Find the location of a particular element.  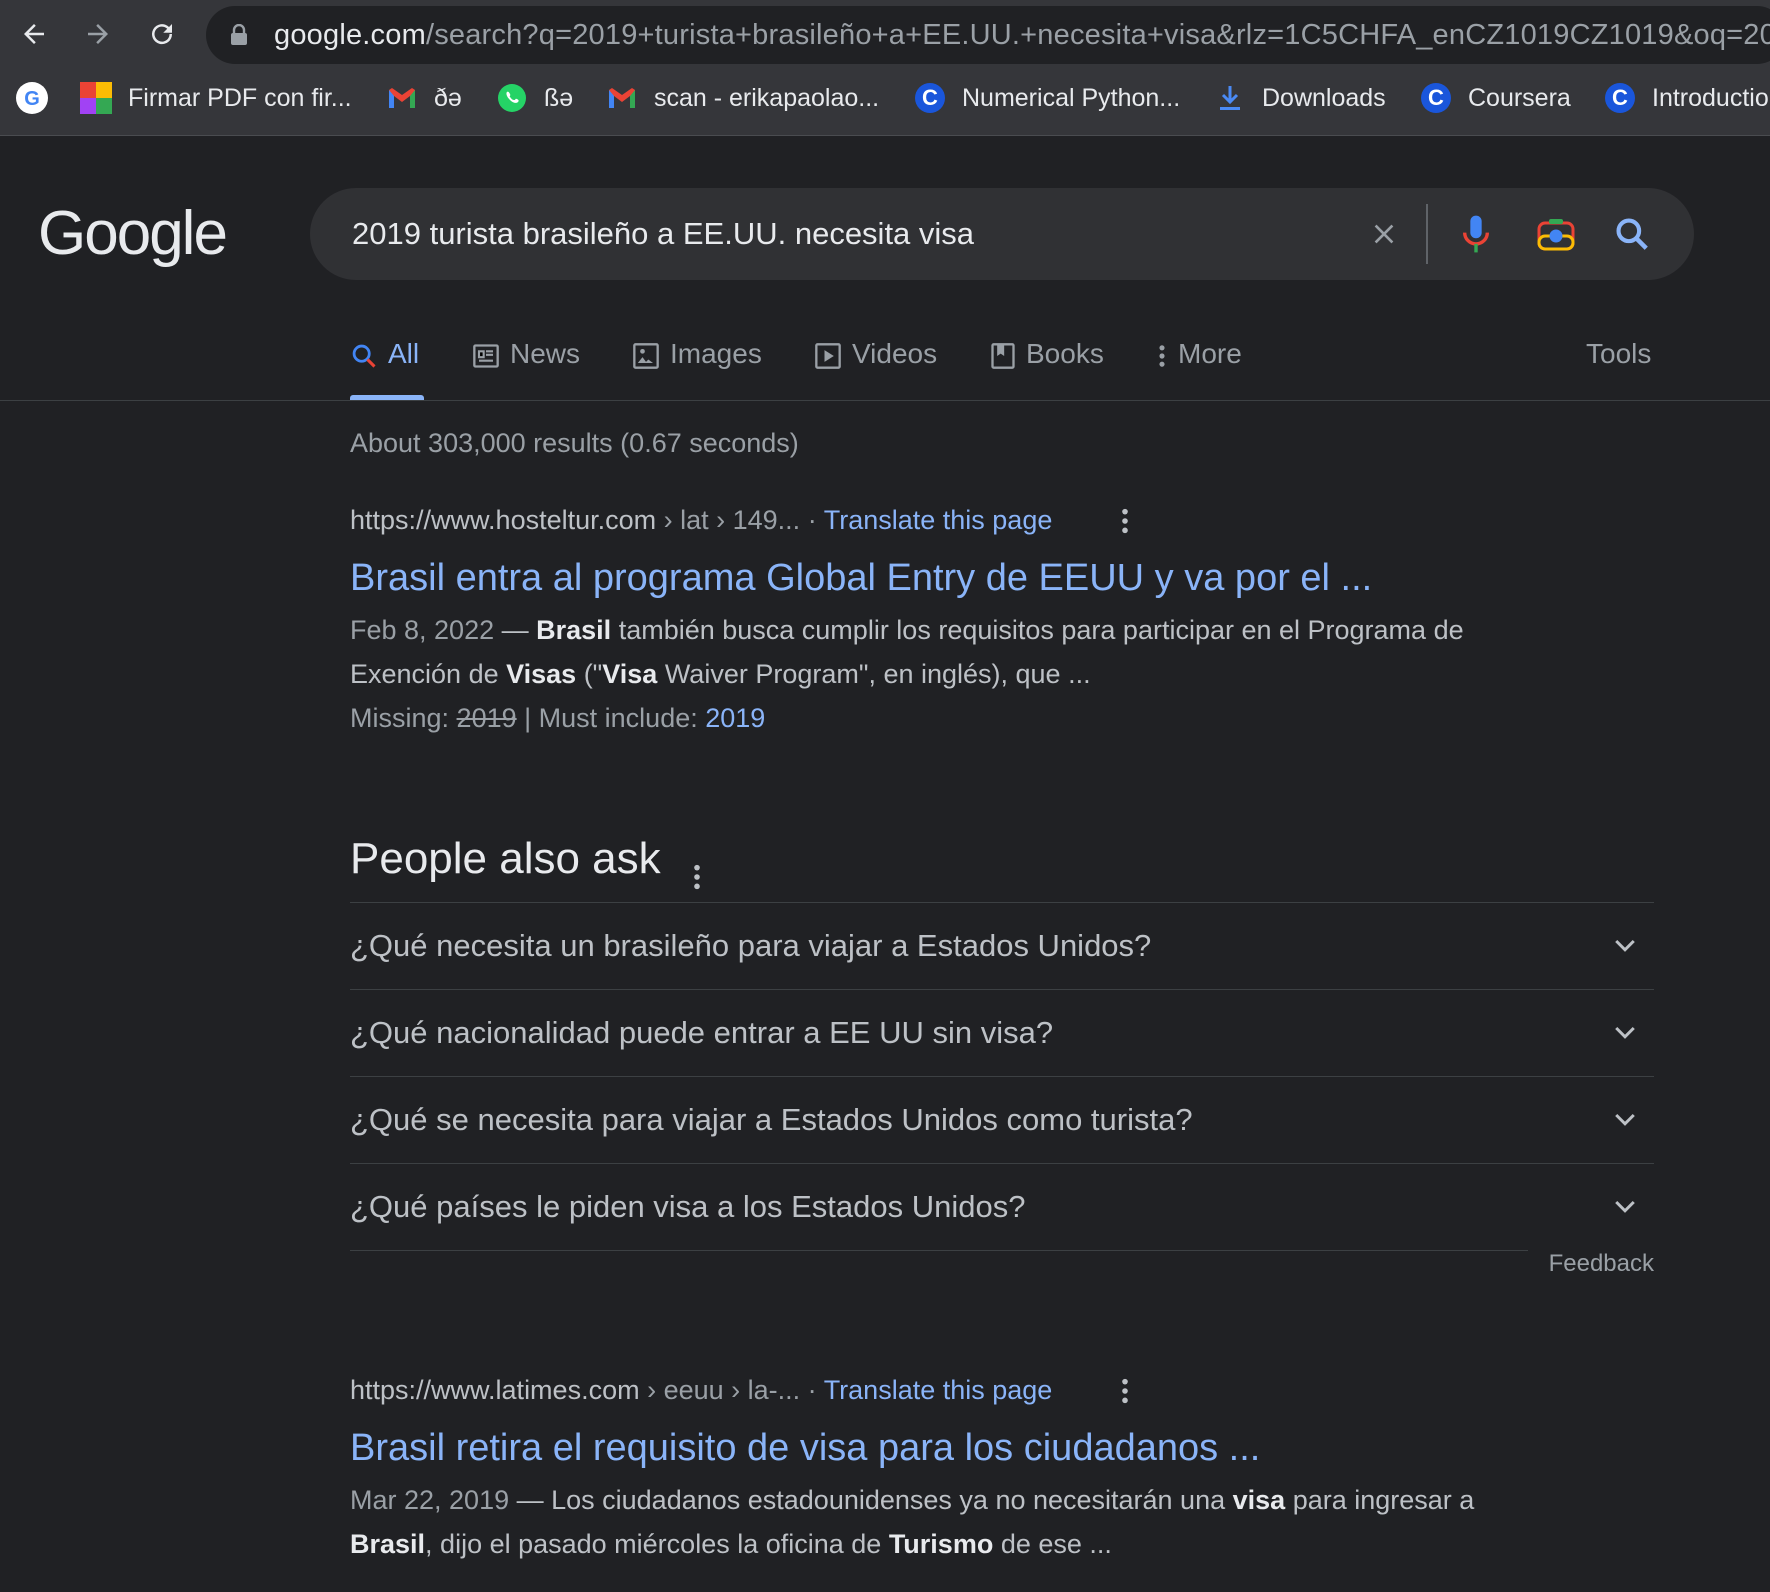

bookmark-whatsapp: ßə is located at coordinates (534, 98).